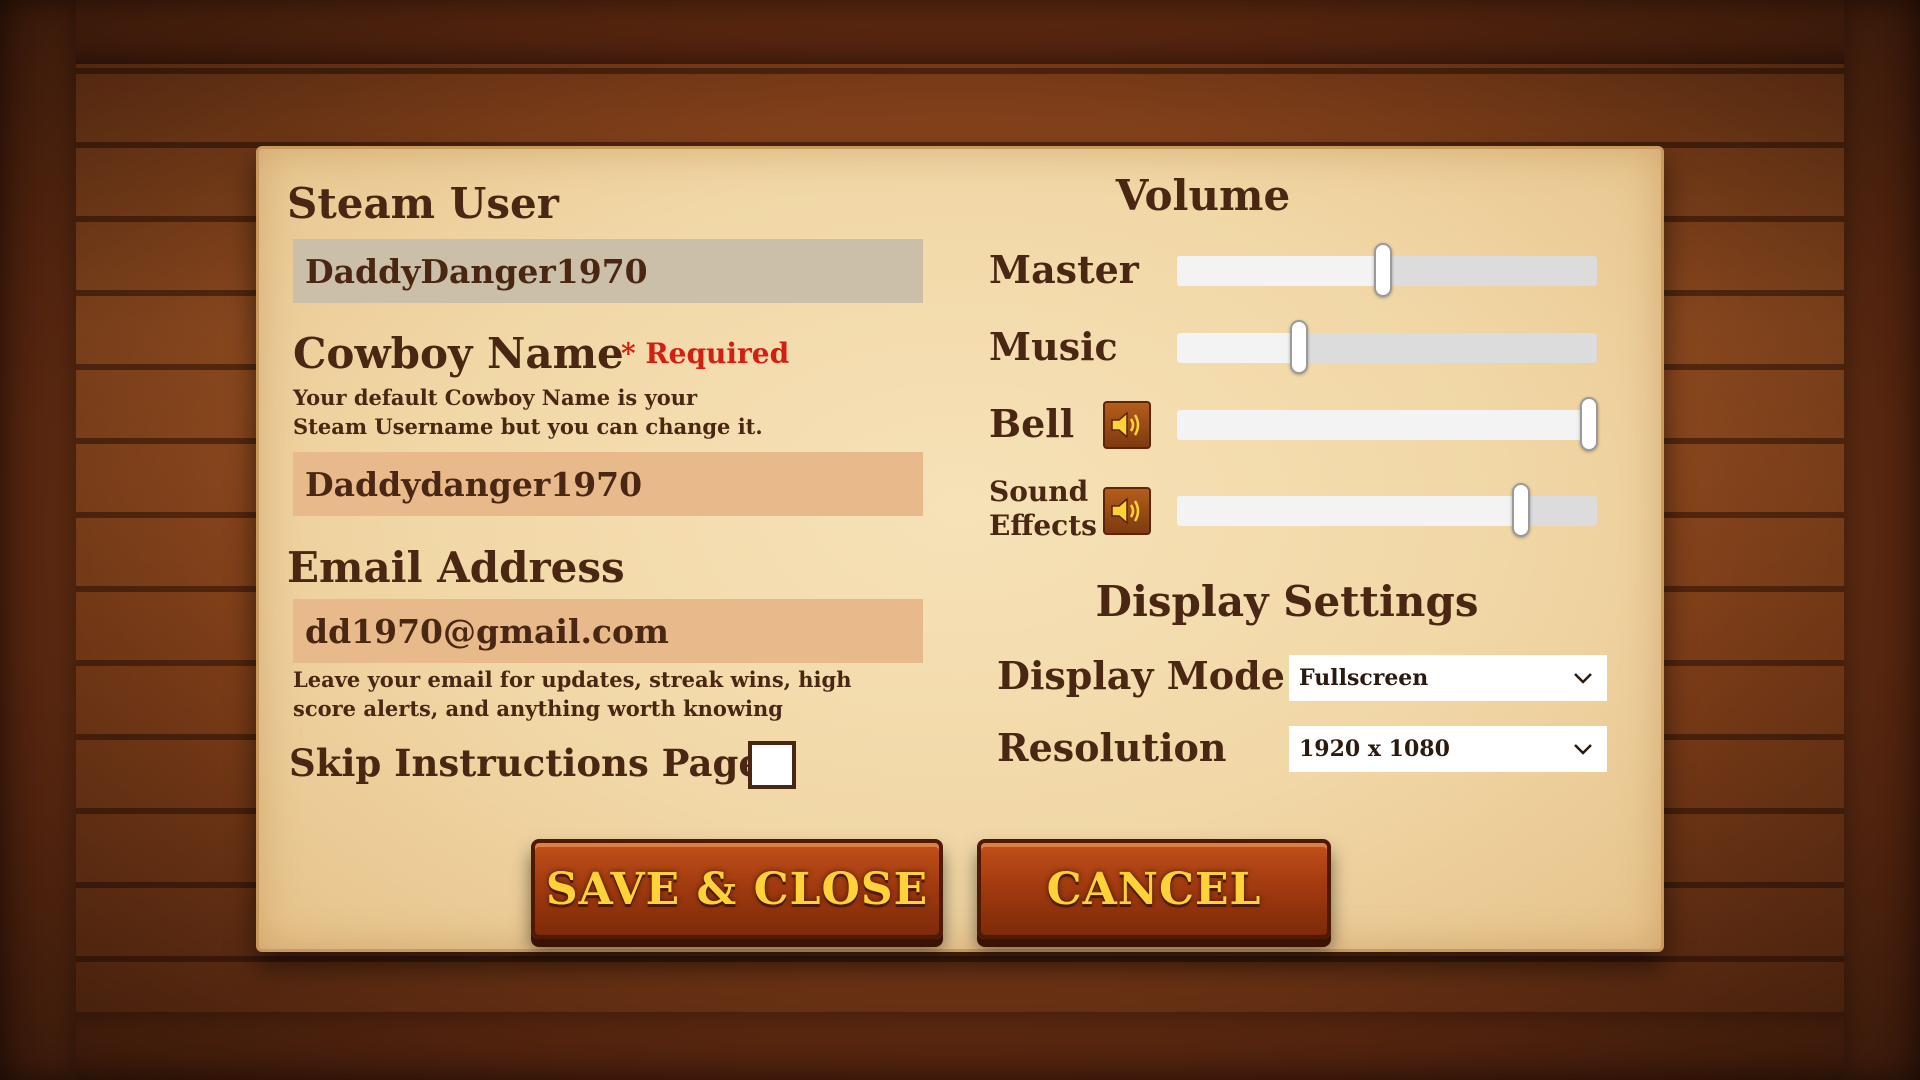 The width and height of the screenshot is (1920, 1080). What do you see at coordinates (1154, 889) in the screenshot?
I see `cancel-button: CANCEL` at bounding box center [1154, 889].